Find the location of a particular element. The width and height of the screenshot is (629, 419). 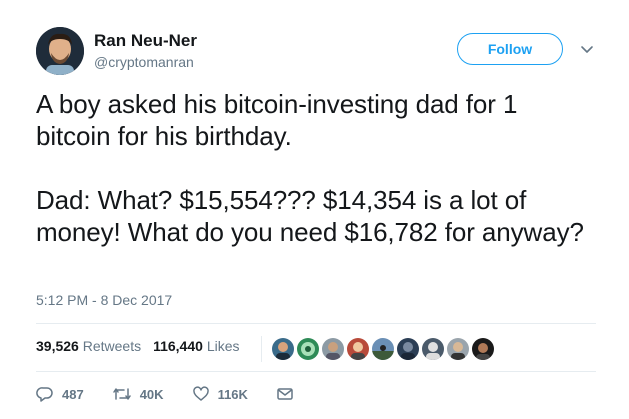

likes-label: Likes is located at coordinates (223, 346).